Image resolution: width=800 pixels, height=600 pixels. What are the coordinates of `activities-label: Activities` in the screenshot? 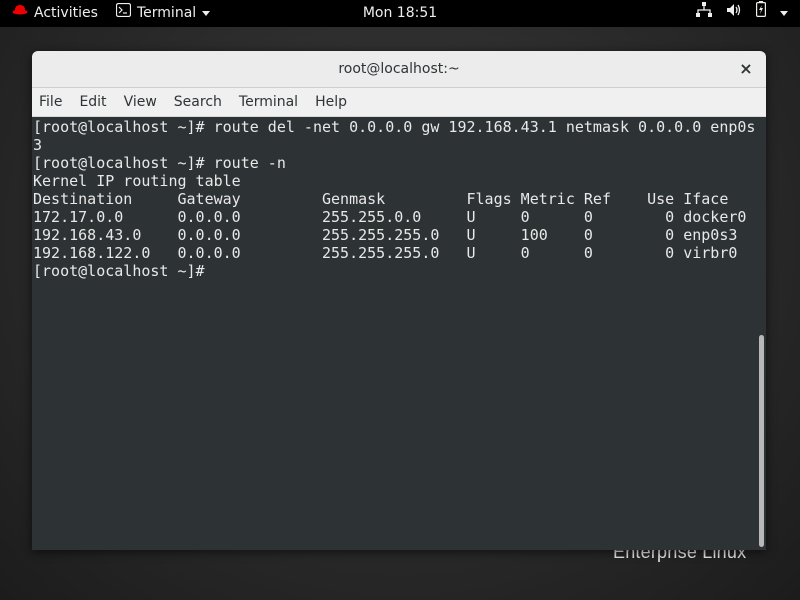 It's located at (66, 13).